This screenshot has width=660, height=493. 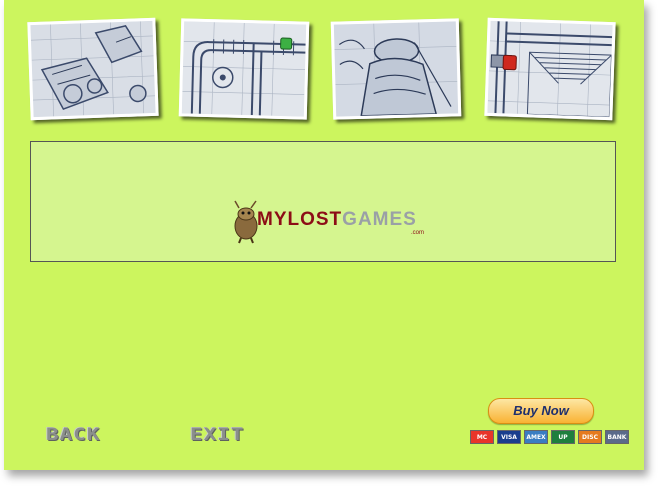 I want to click on payment-cards: MC VISA AMEX UP DISC BANK, so click(x=549, y=437).